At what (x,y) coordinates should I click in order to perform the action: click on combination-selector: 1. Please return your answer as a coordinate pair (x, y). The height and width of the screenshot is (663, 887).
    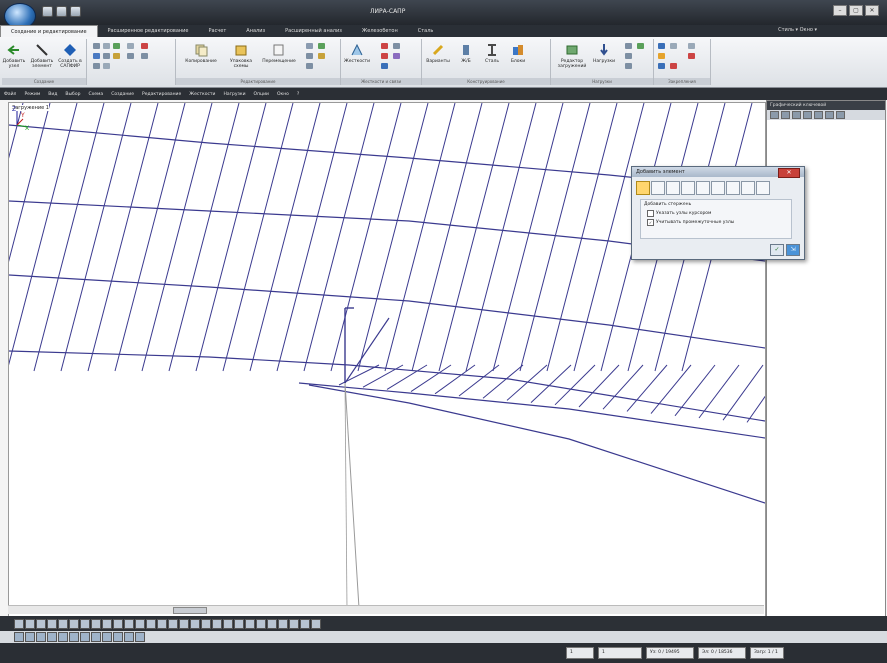
    Looking at the image, I should click on (620, 653).